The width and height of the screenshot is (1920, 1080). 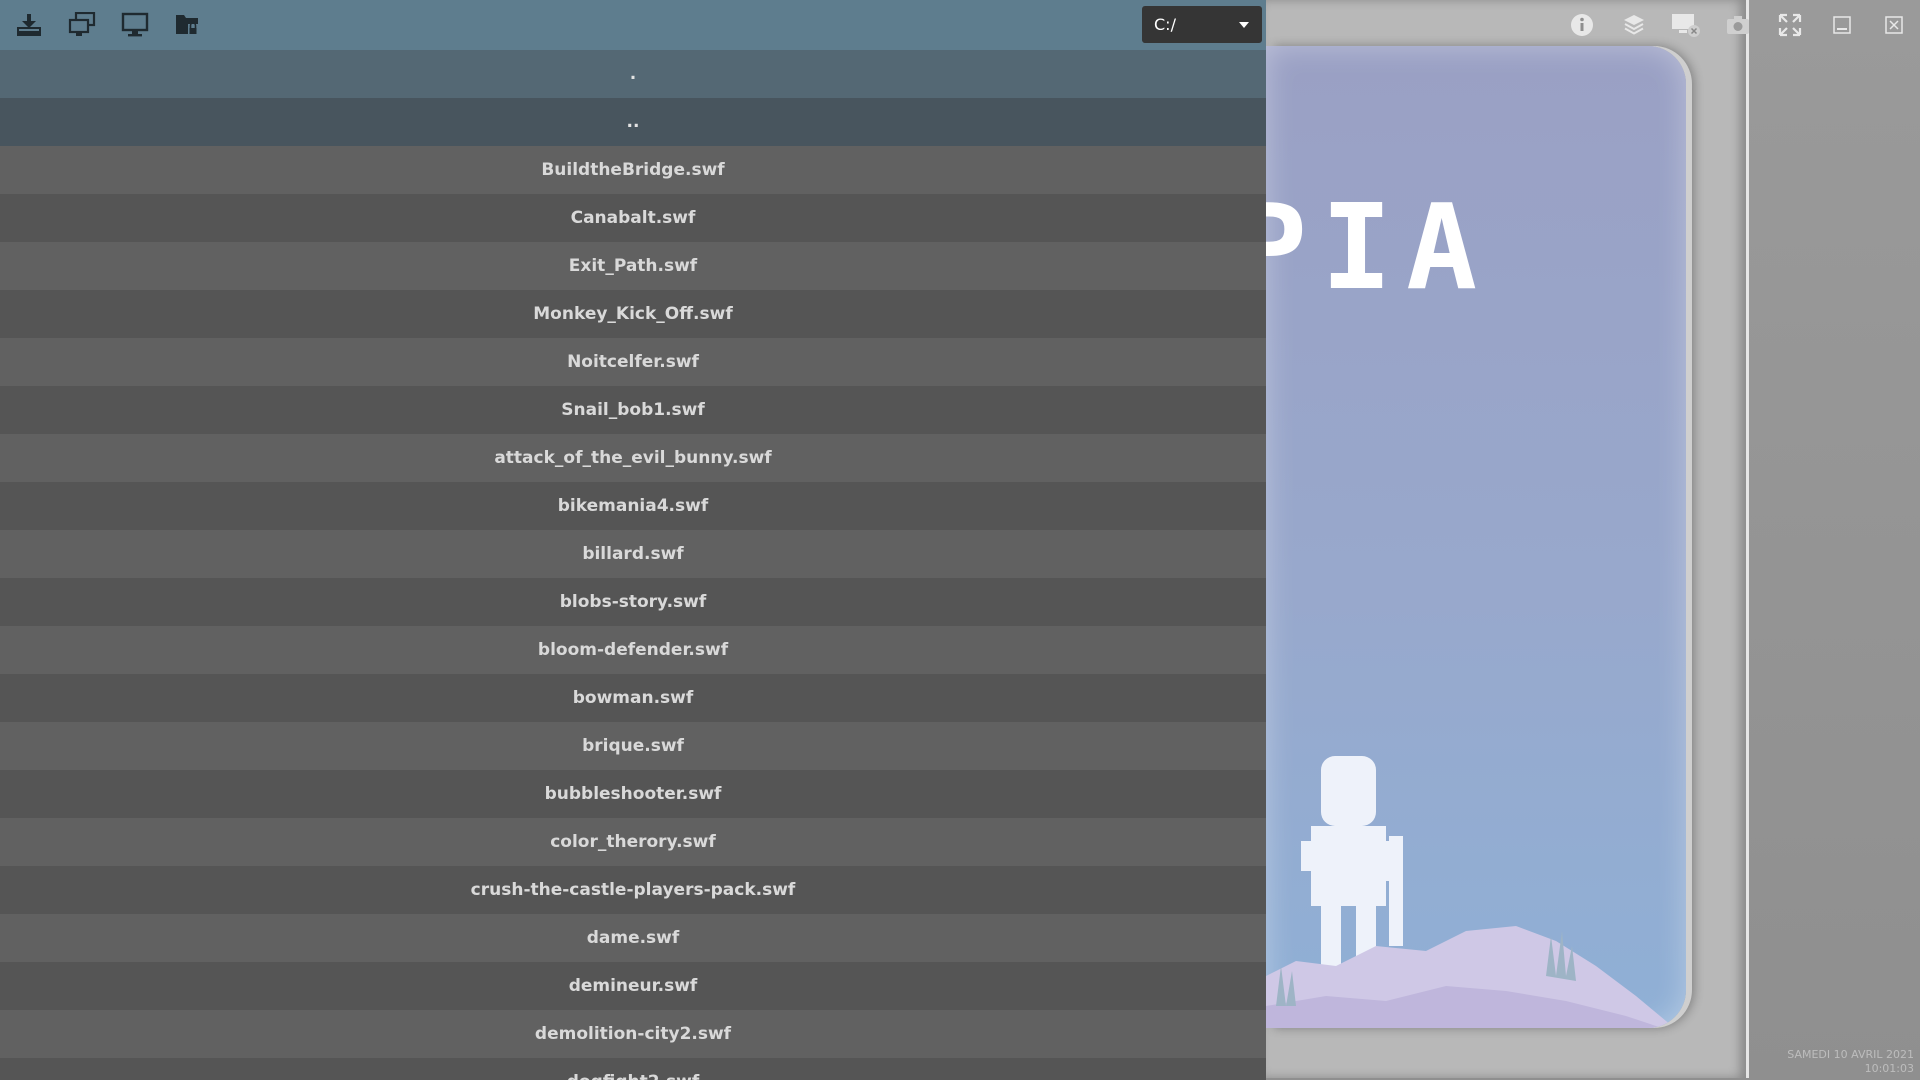 I want to click on window-controls, so click(x=1738, y=25).